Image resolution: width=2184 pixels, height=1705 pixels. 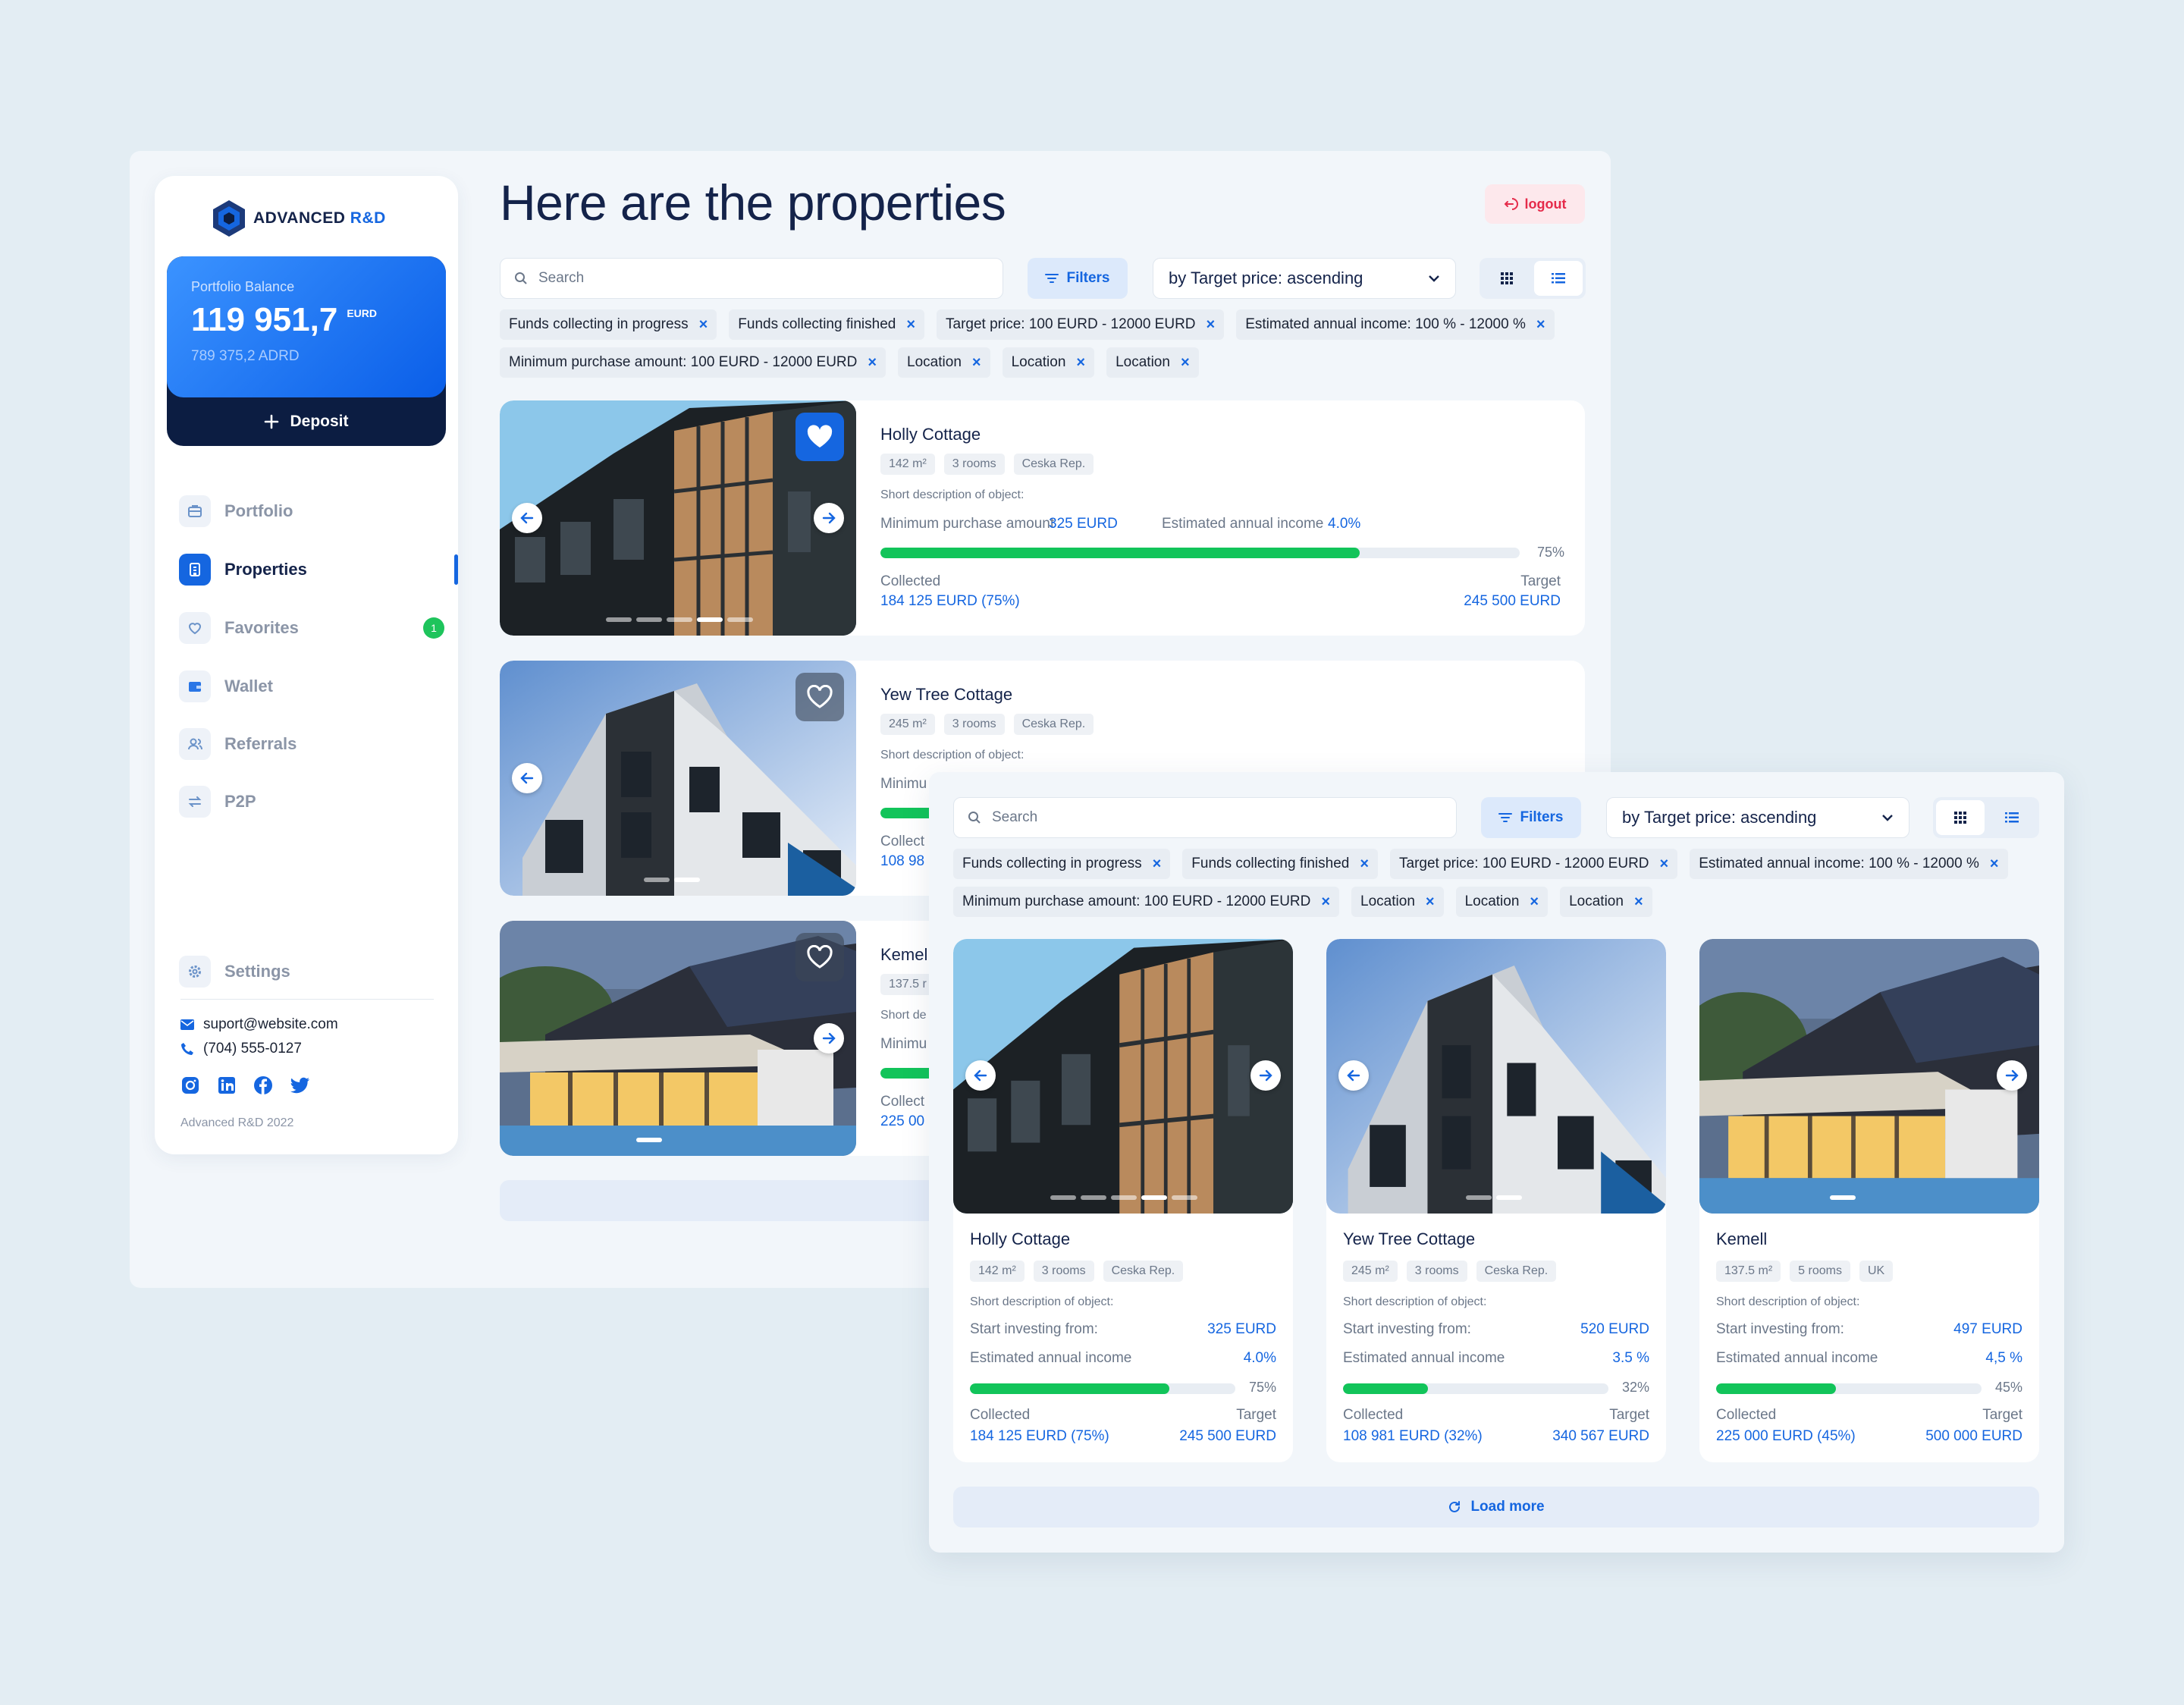 What do you see at coordinates (245, 1085) in the screenshot?
I see `social-links` at bounding box center [245, 1085].